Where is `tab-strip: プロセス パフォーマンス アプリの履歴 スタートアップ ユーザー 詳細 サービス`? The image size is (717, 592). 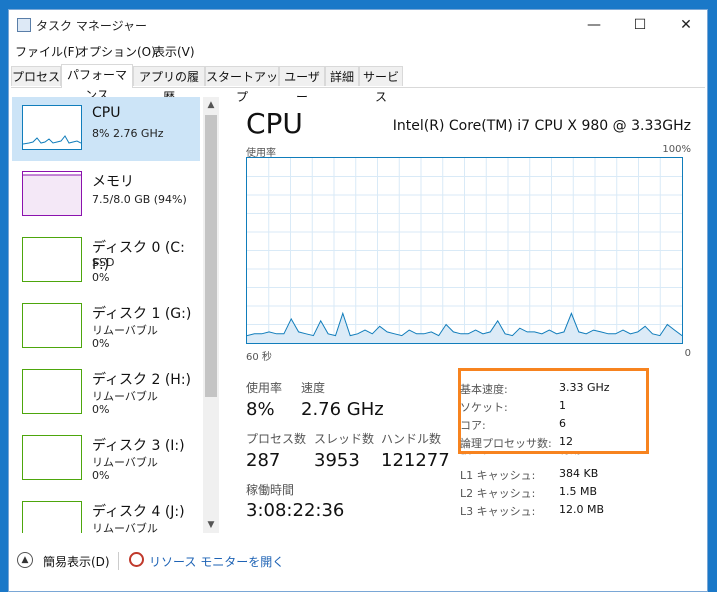 tab-strip: プロセス パフォーマンス アプリの履歴 スタートアップ ユーザー 詳細 サービス is located at coordinates (358, 84).